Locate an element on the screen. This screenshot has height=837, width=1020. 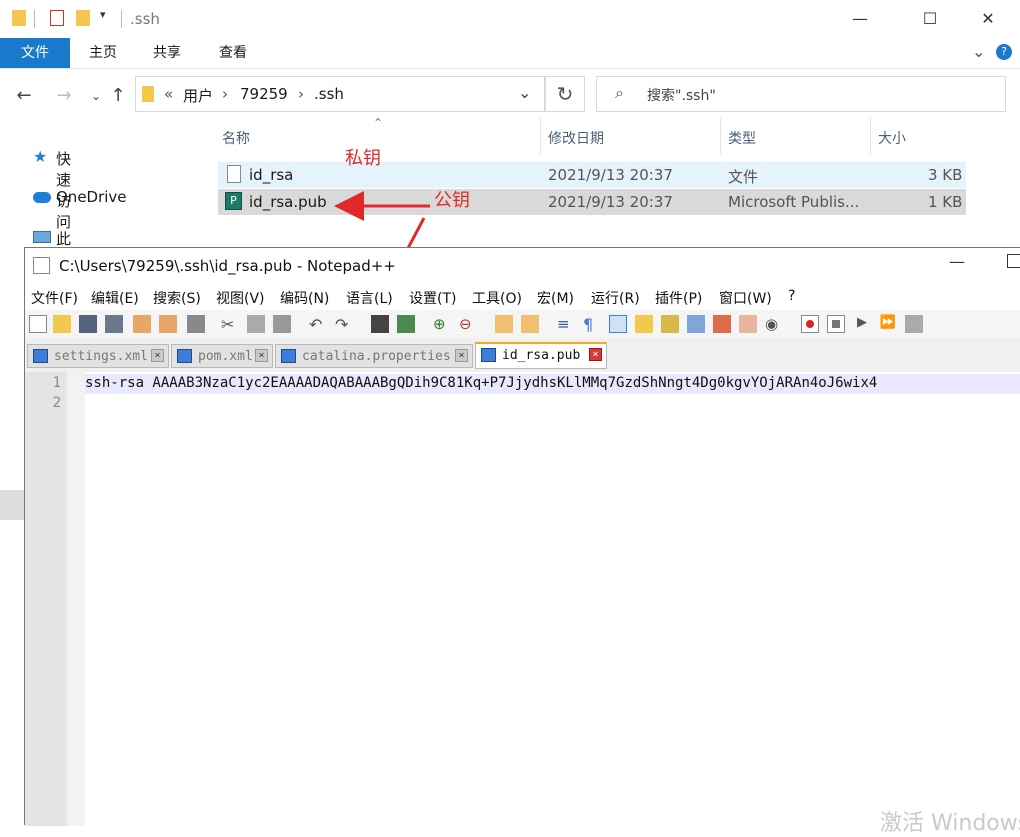
close-all-icon is located at coordinates (168, 324).